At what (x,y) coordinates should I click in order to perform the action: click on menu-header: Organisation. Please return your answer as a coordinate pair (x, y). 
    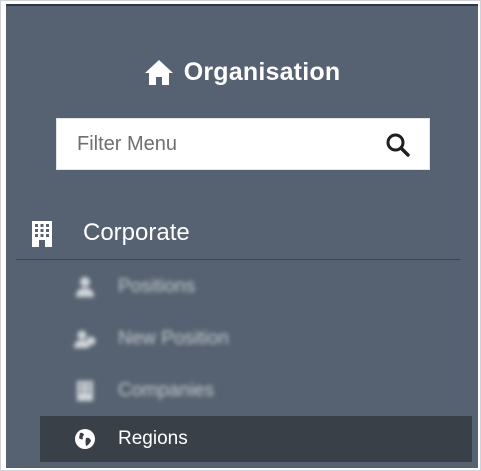
    Looking at the image, I should click on (242, 72).